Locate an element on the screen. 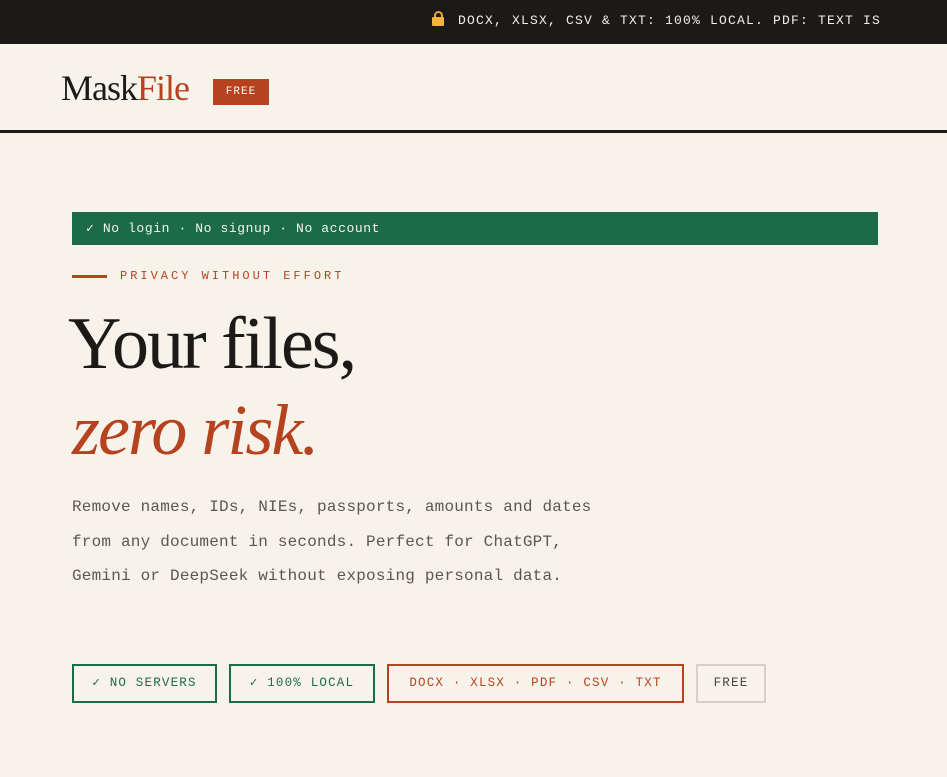  no-servers-chip: ✓ NO SERVERS is located at coordinates (144, 683).